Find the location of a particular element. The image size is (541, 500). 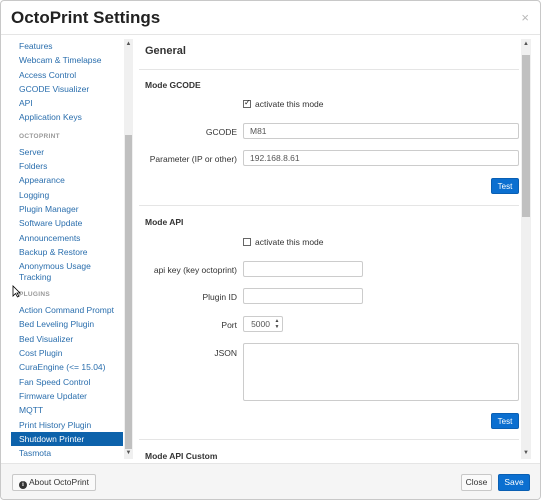

sidebar-item-firmware-updater: Firmware Updater is located at coordinates (67, 396).